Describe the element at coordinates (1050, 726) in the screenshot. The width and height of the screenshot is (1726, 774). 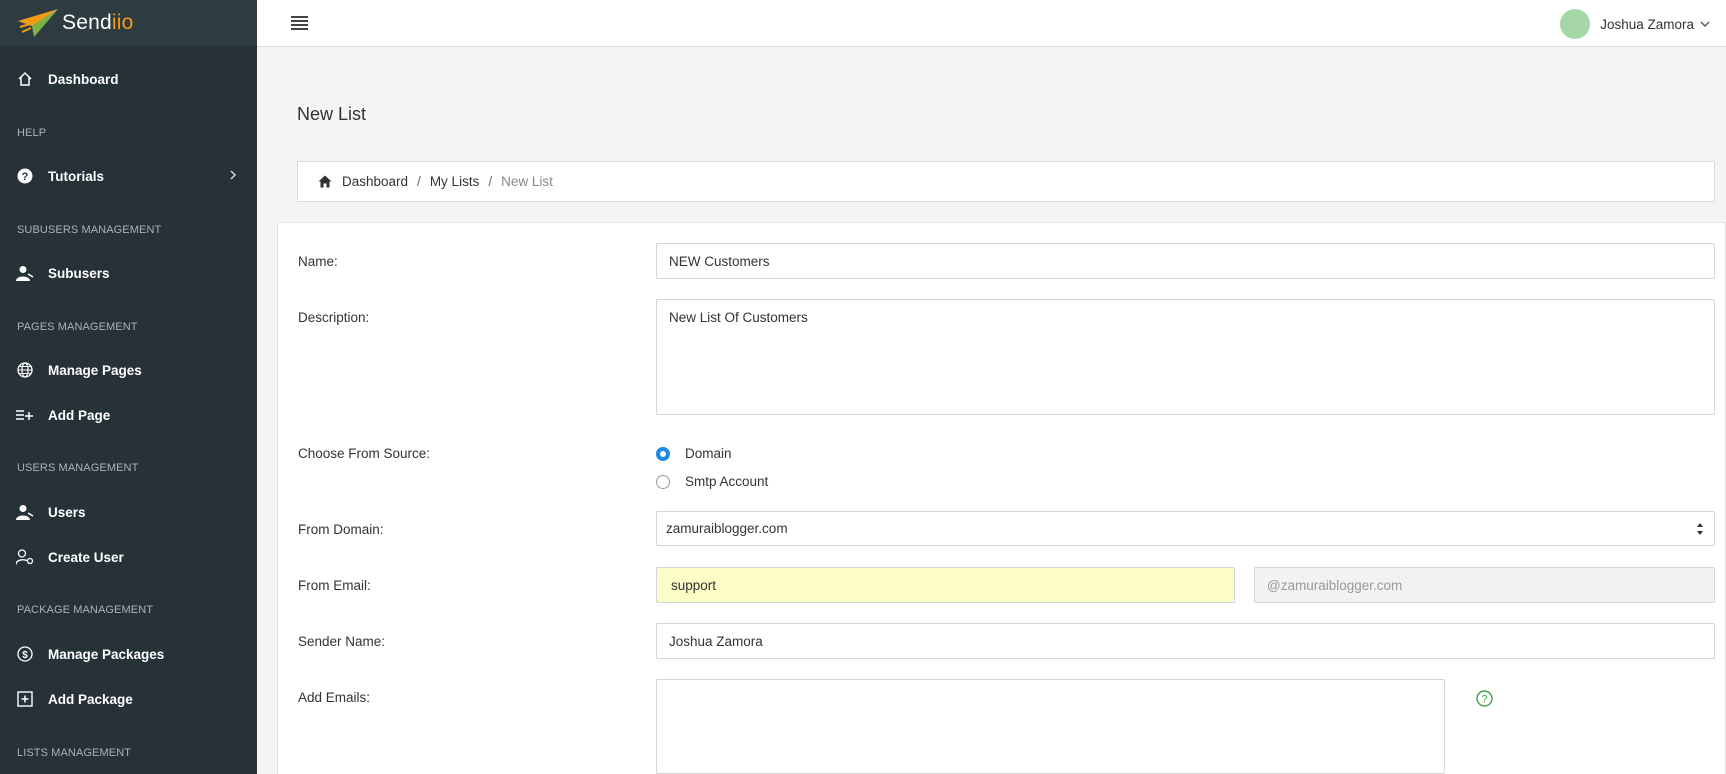
I see `add-emails-textarea` at that location.